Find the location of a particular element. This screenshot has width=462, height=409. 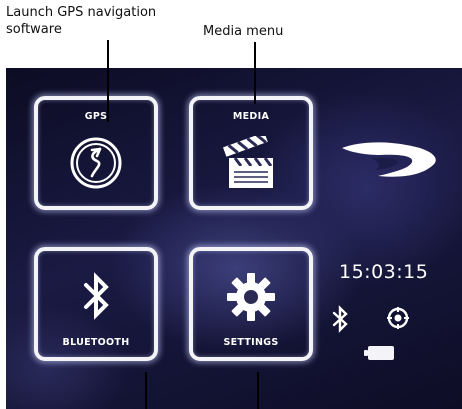

bluetooth-label: BLUETOOTH is located at coordinates (96, 342).